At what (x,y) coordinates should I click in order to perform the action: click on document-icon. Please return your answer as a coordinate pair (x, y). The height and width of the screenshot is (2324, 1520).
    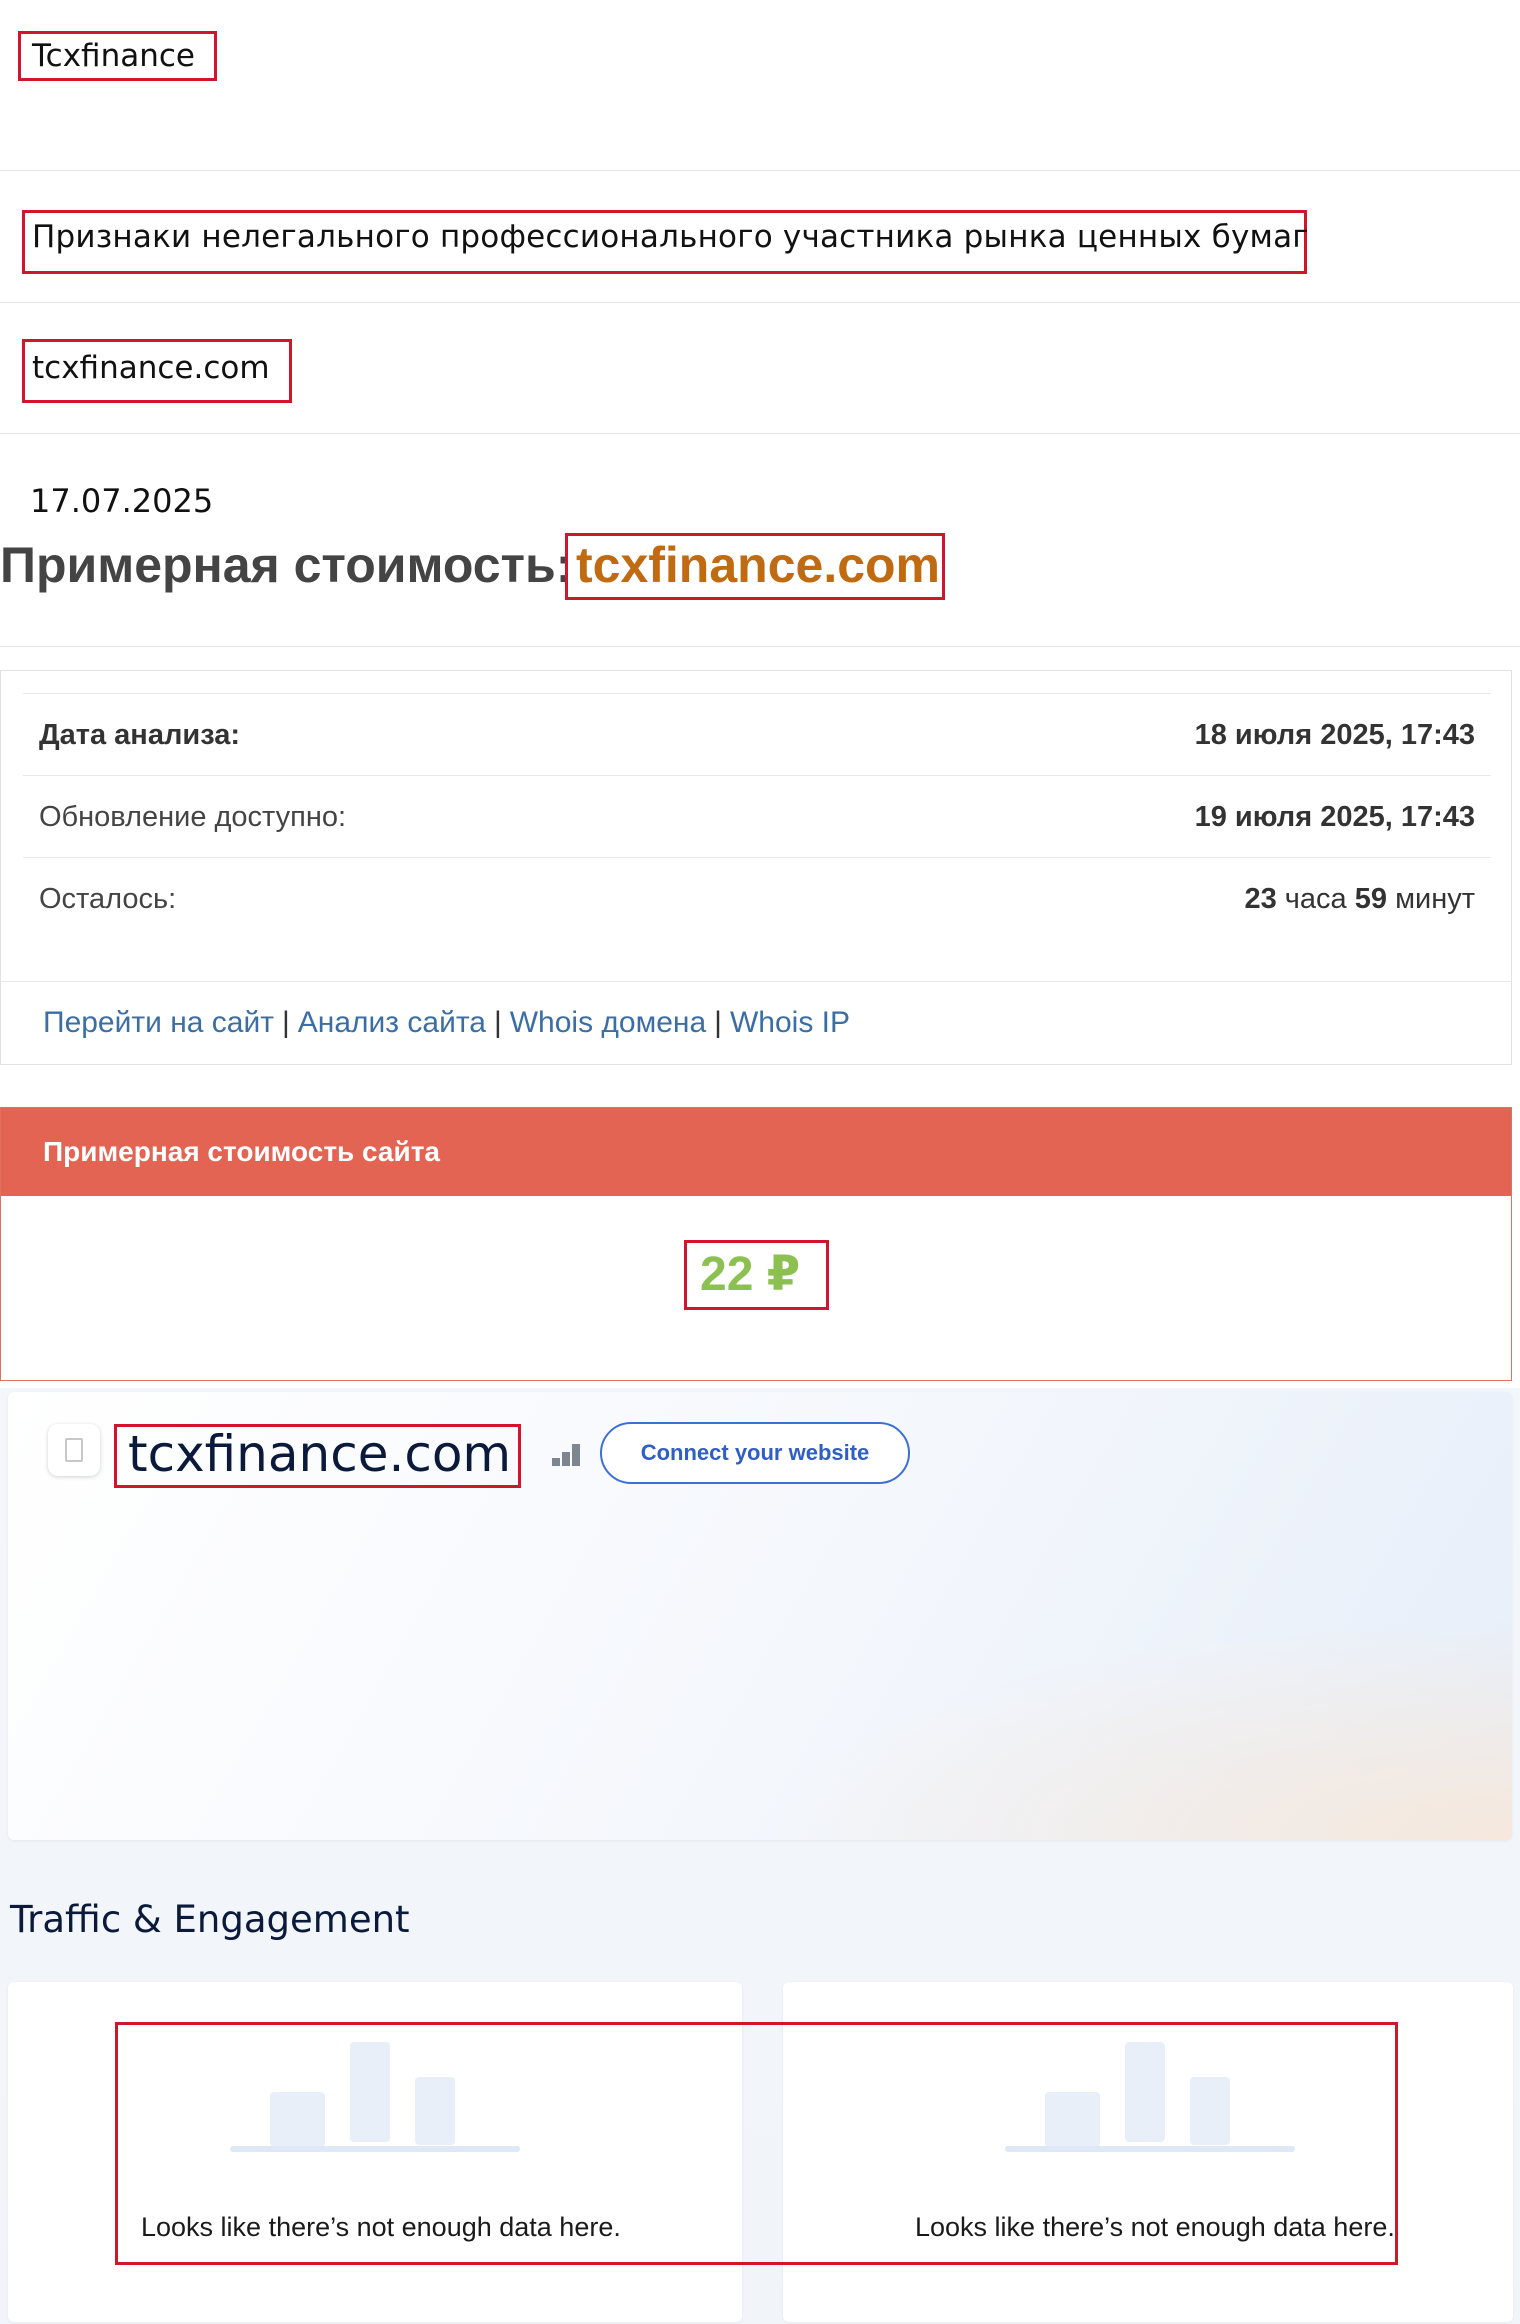
    Looking at the image, I should click on (74, 1450).